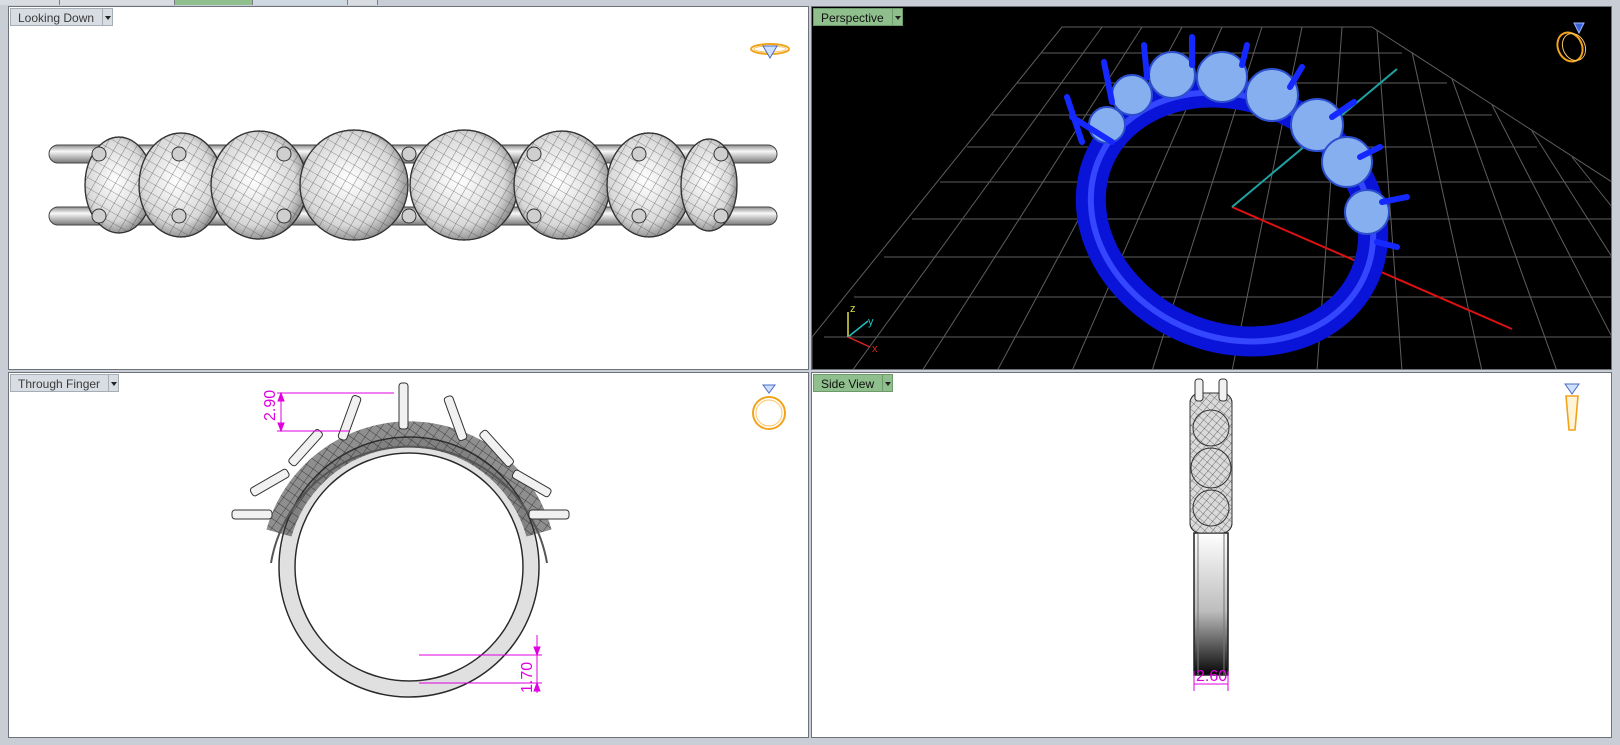 Image resolution: width=1620 pixels, height=745 pixels. Describe the element at coordinates (810, 2) in the screenshot. I see `viewport-tabstrip` at that location.